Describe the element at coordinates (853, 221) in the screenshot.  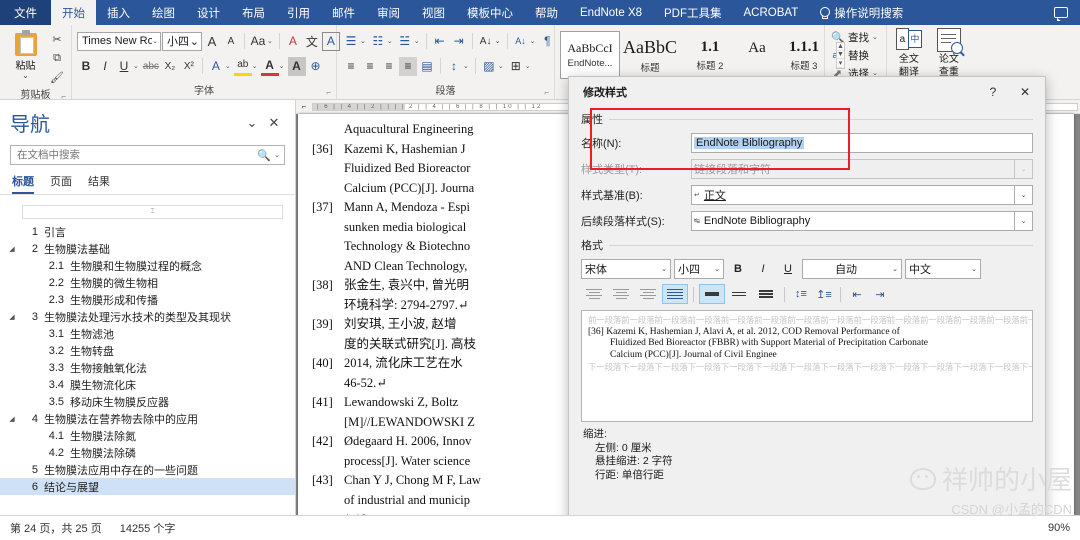
I see `next-style-input: ↹ EndNote Bibliography` at that location.